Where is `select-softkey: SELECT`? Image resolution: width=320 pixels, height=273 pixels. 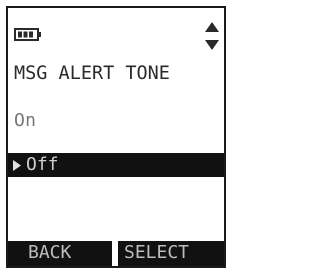
select-softkey: SELECT is located at coordinates (156, 253).